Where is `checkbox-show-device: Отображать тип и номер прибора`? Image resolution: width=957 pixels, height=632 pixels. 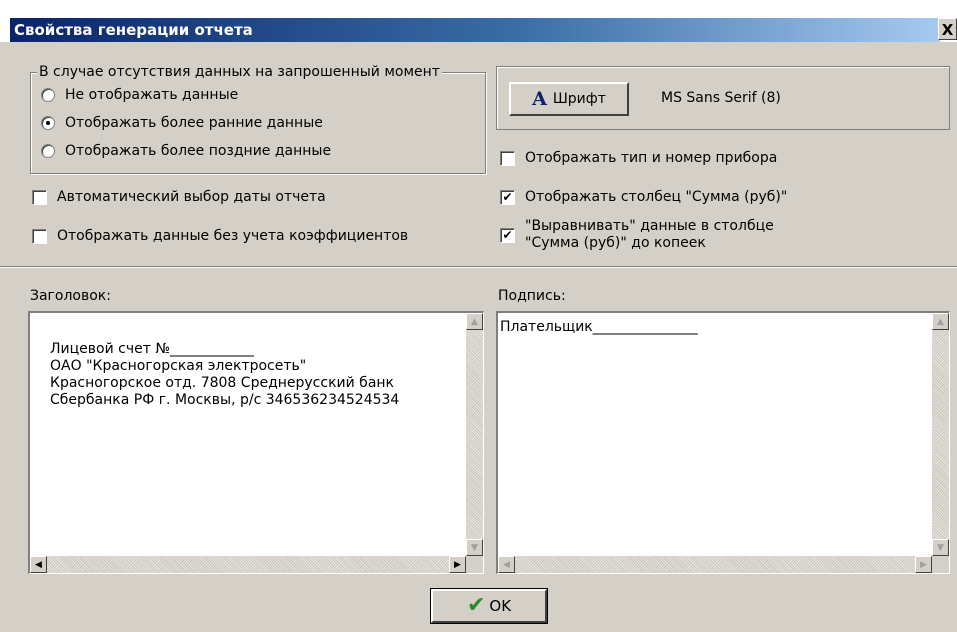 checkbox-show-device: Отображать тип и номер прибора is located at coordinates (638, 158).